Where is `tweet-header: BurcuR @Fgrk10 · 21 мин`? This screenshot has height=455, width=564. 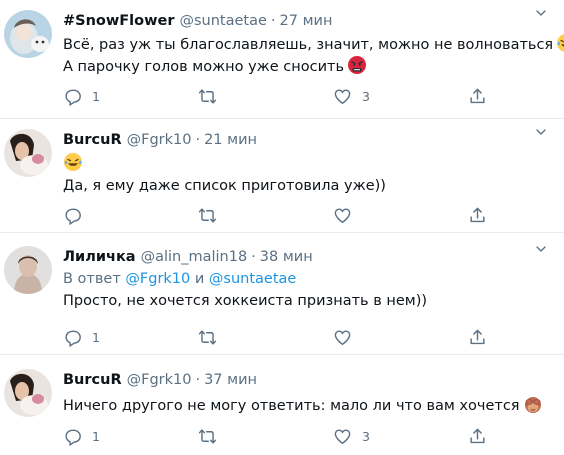
tweet-header: BurcuR @Fgrk10 · 21 мин is located at coordinates (307, 140).